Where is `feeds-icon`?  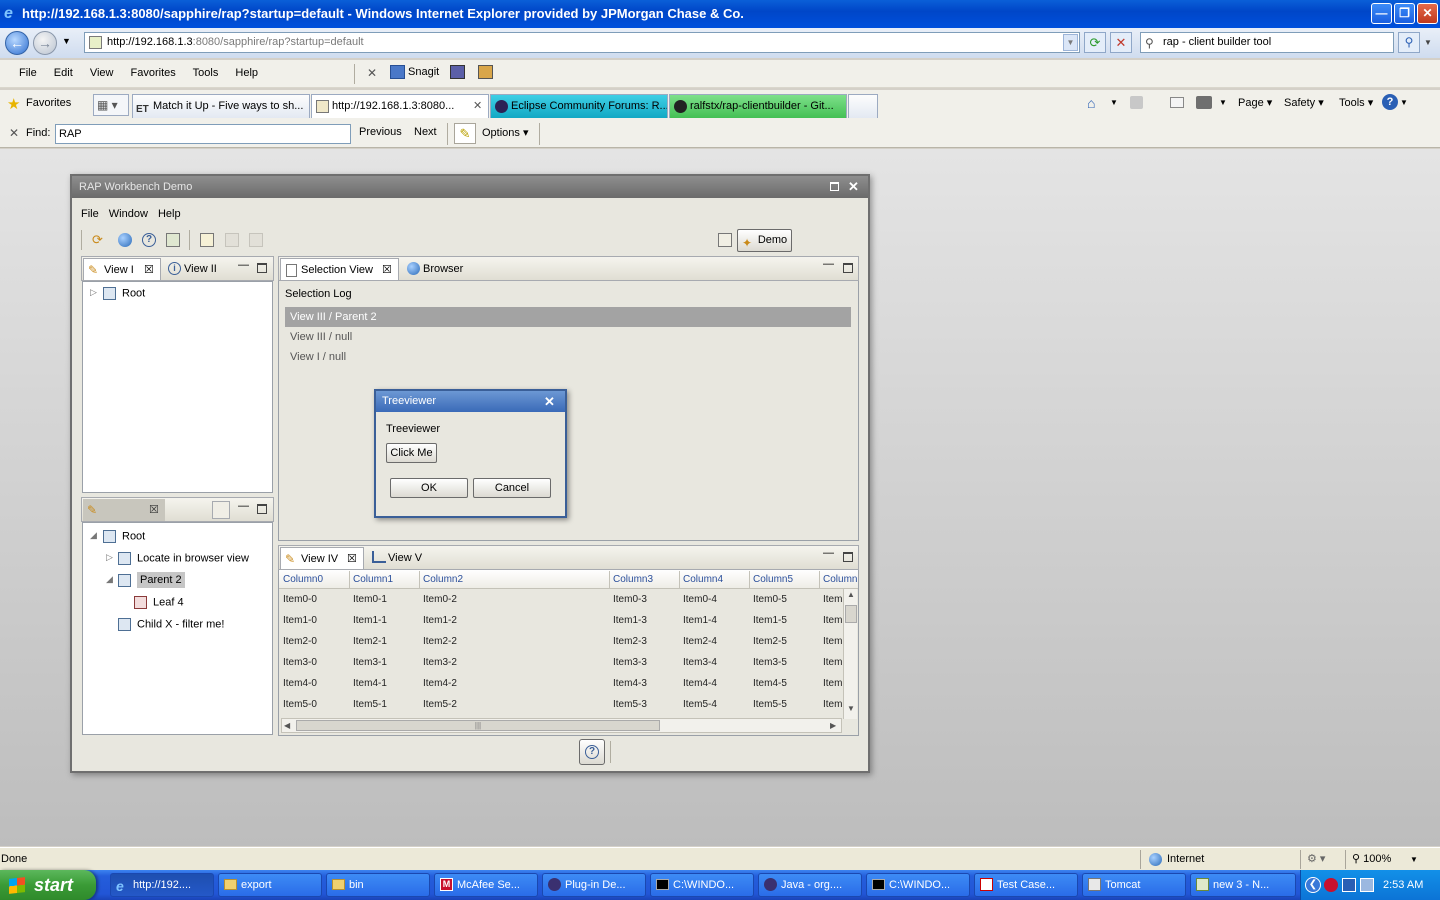
feeds-icon is located at coordinates (1136, 102).